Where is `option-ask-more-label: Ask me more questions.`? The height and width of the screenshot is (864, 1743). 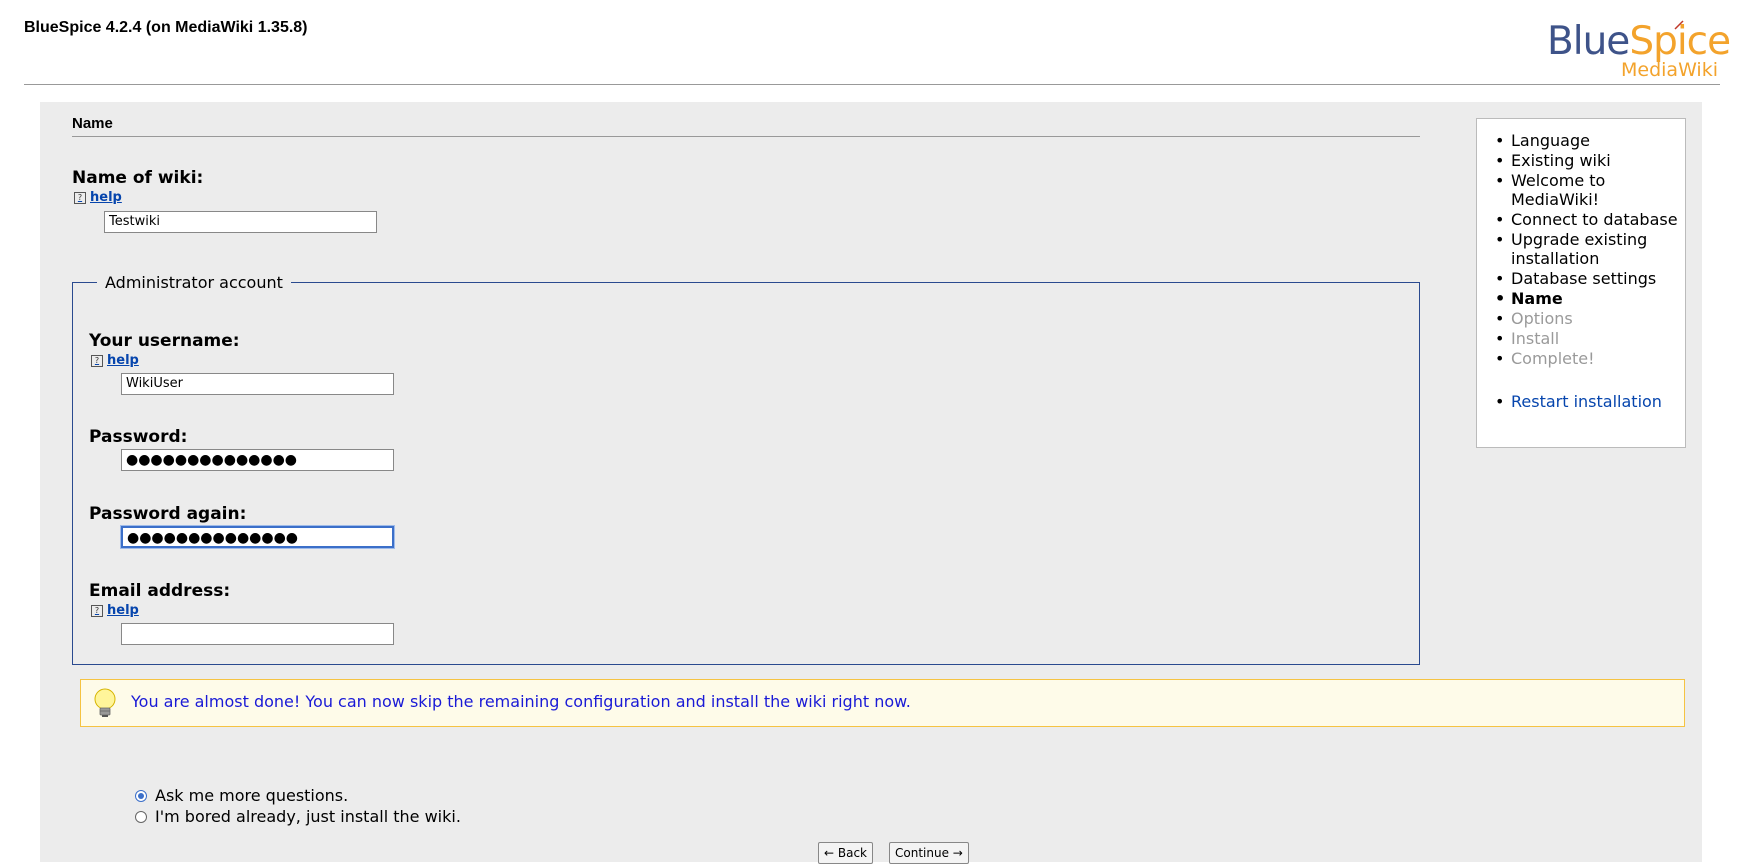 option-ask-more-label: Ask me more questions. is located at coordinates (252, 795).